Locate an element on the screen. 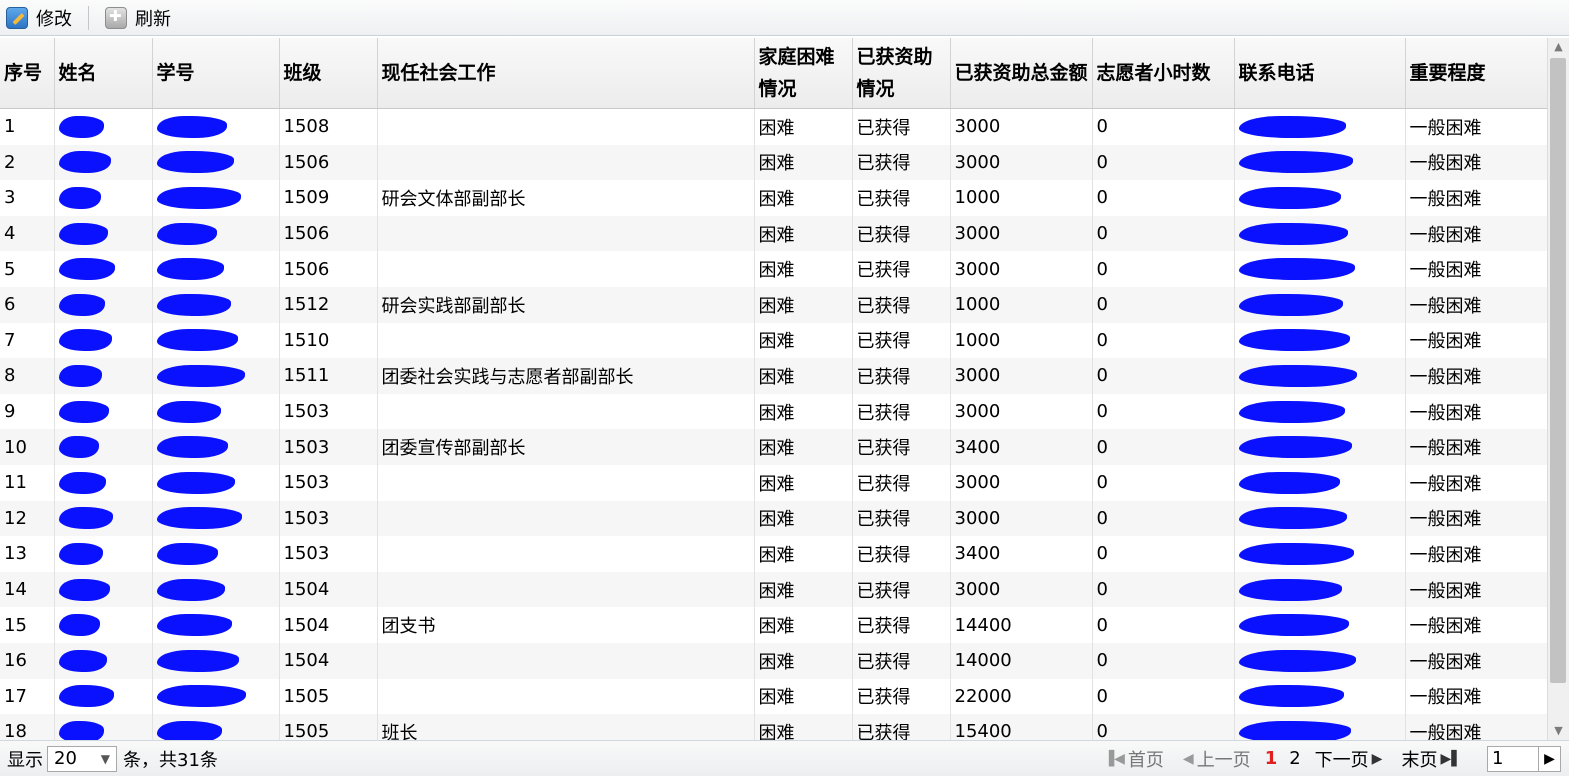  table-row: 18 1505 班长 困难 已获得 15400 0 一般困难 is located at coordinates (773, 727).